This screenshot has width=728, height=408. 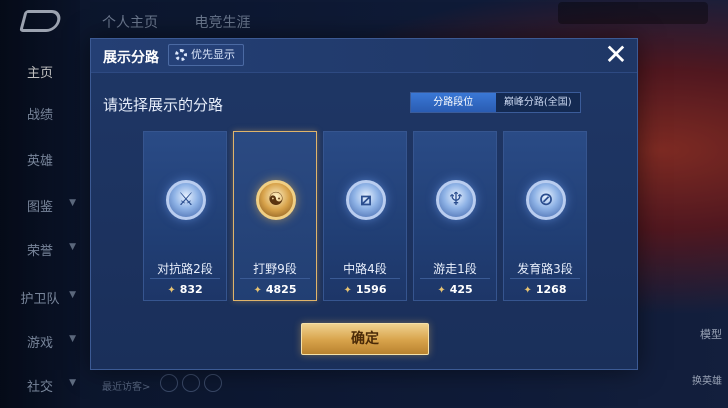 I want to click on toggle-peak-lane: 巅峰分路(全国), so click(x=538, y=102).